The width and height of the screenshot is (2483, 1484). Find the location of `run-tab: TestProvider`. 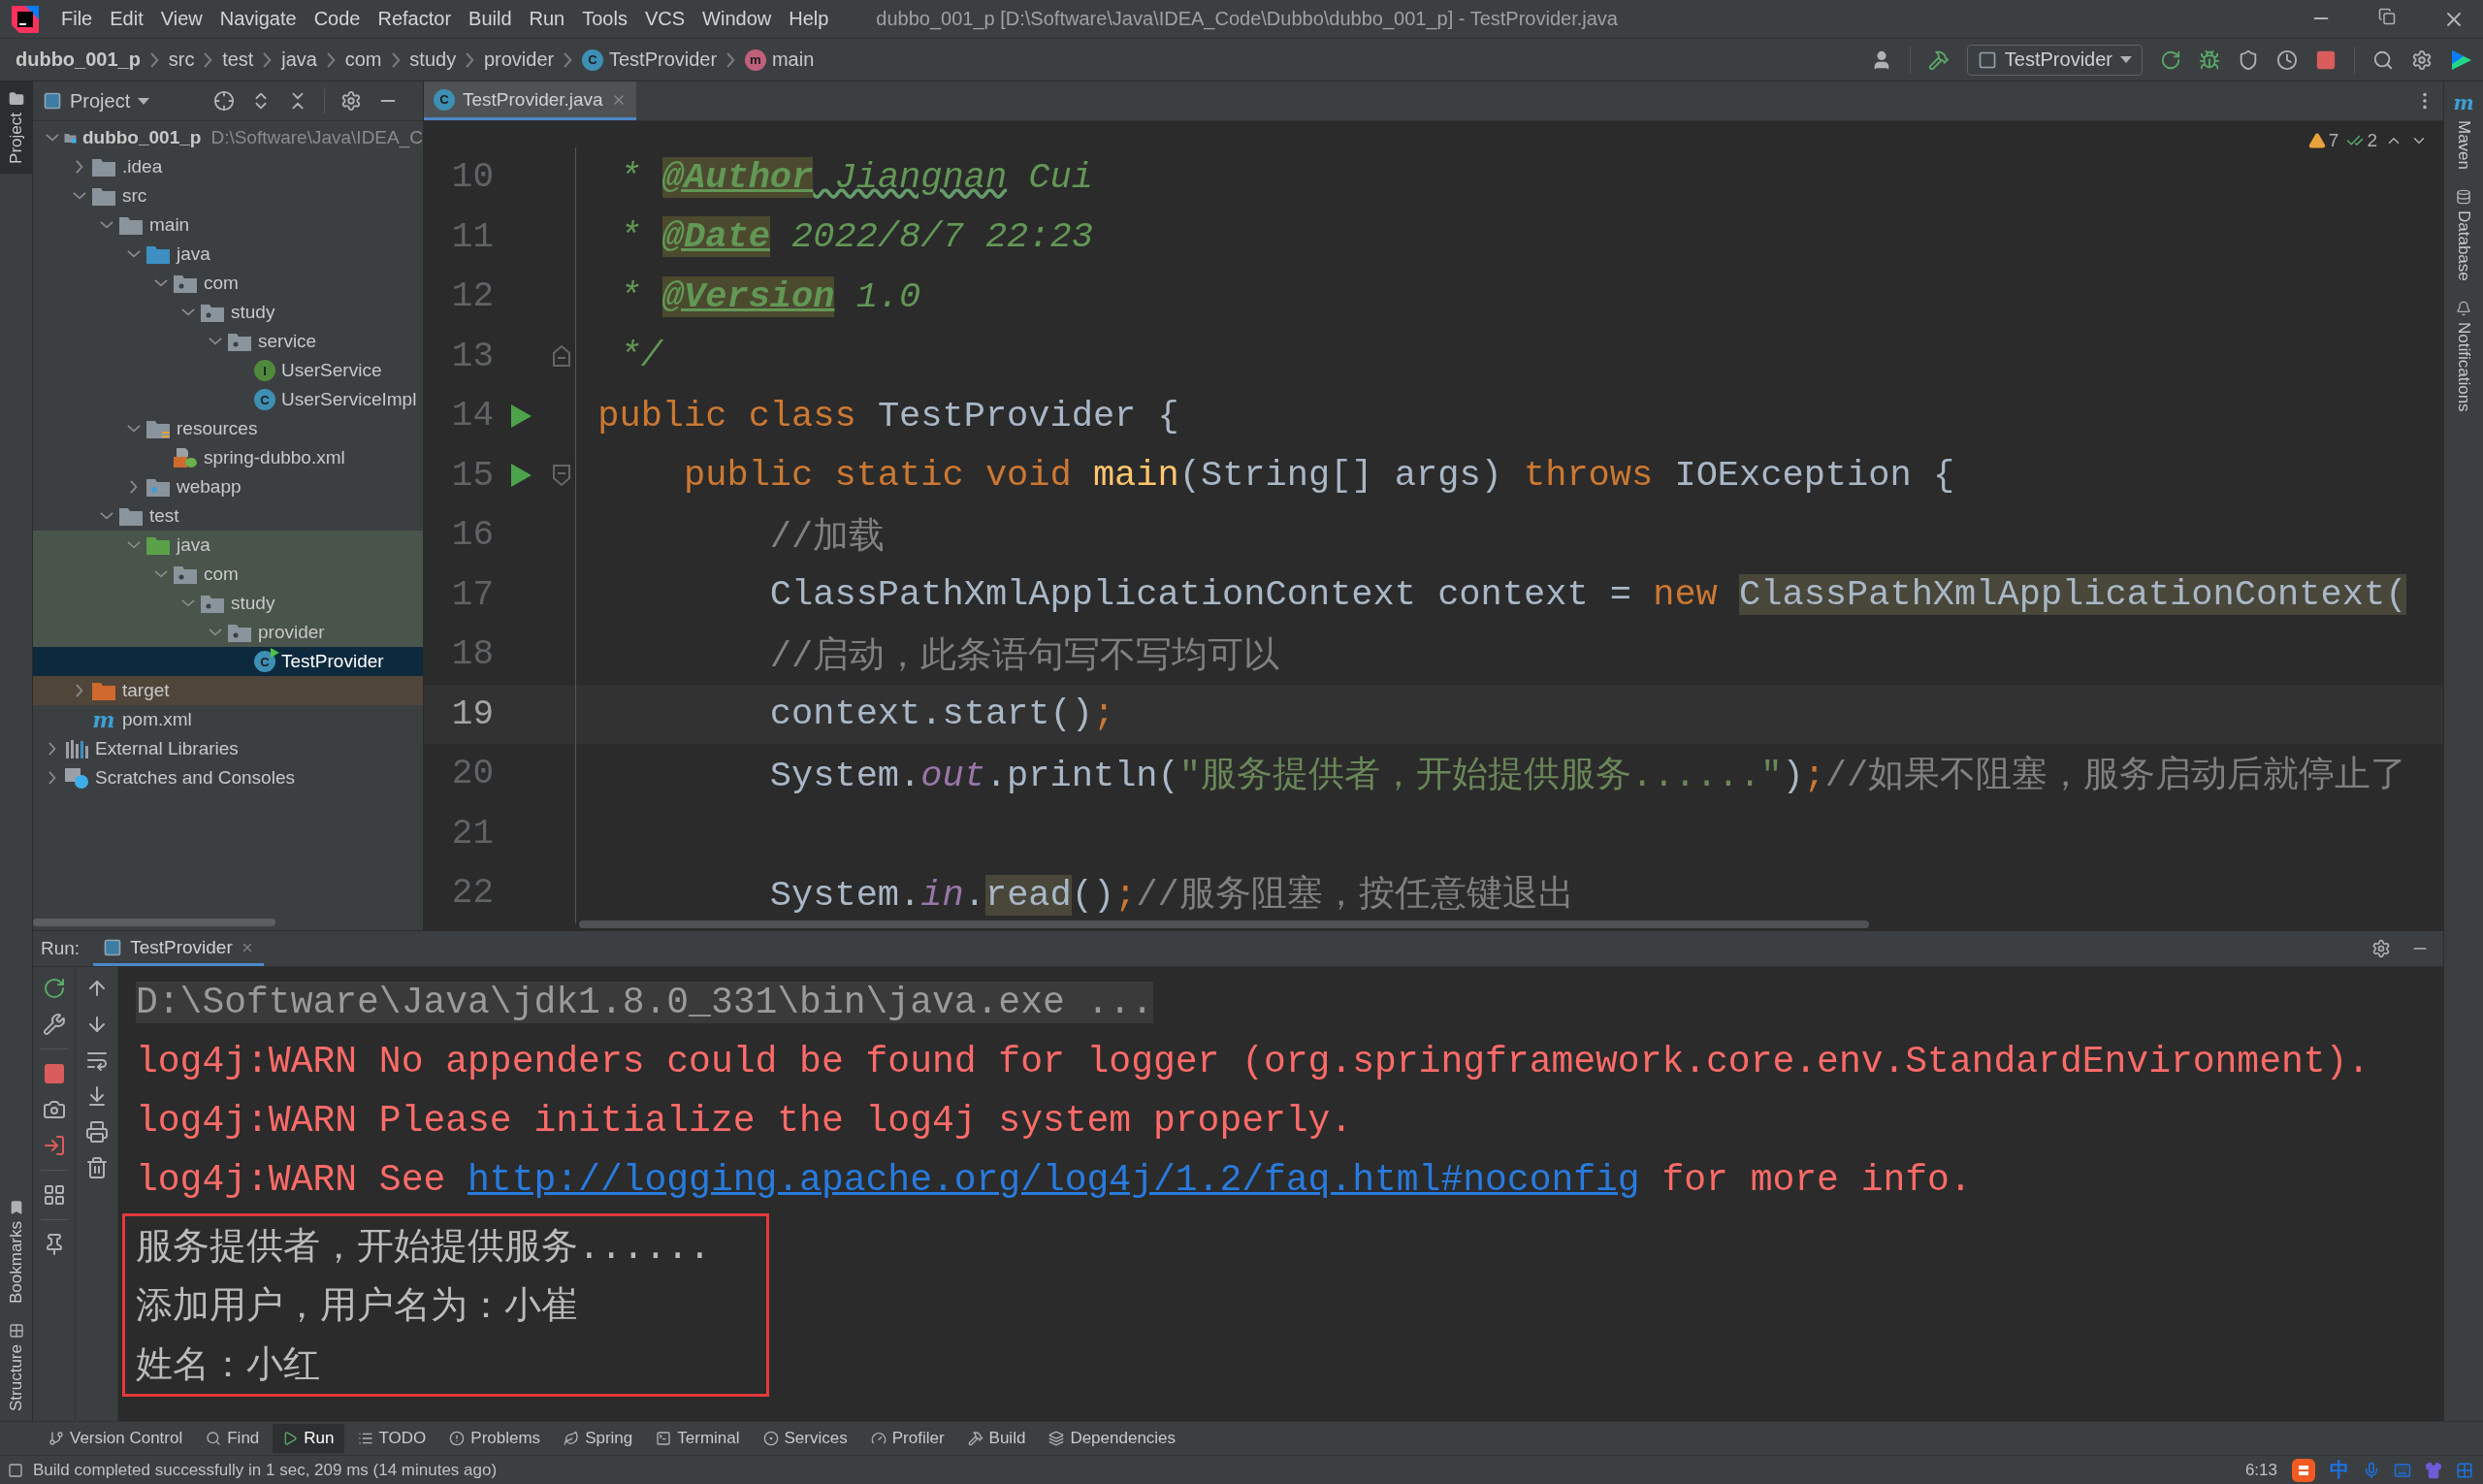

run-tab: TestProvider is located at coordinates (179, 948).